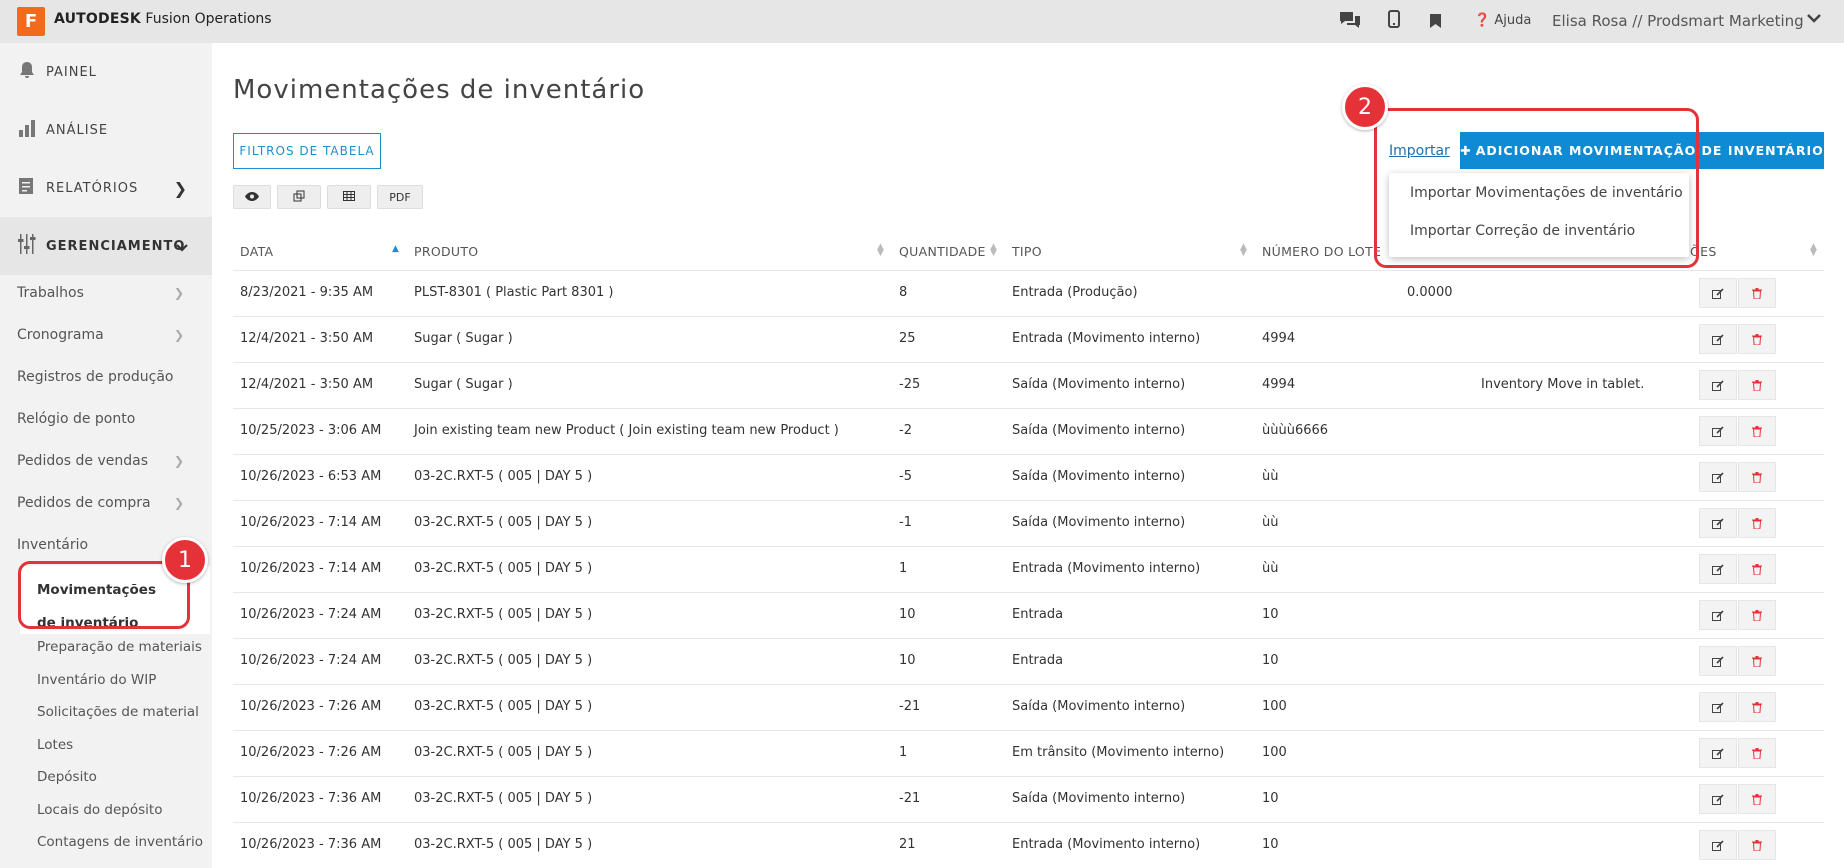 This screenshot has width=1844, height=868. Describe the element at coordinates (400, 197) in the screenshot. I see `pdf-button: PDF` at that location.